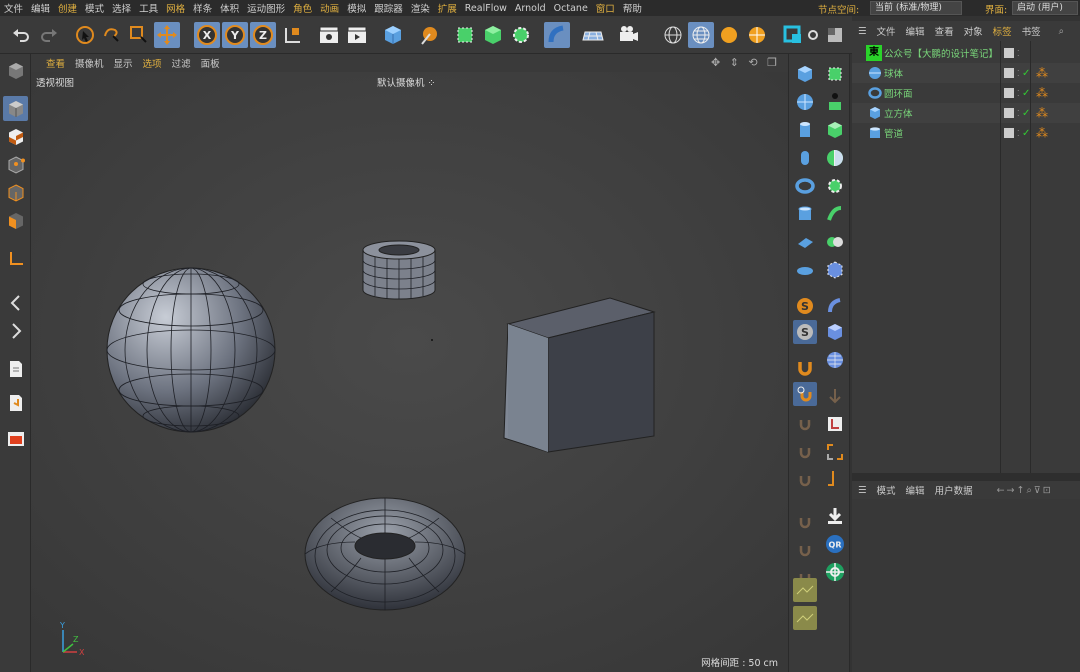  I want to click on menu-tracker: 跟踪器, so click(388, 8).